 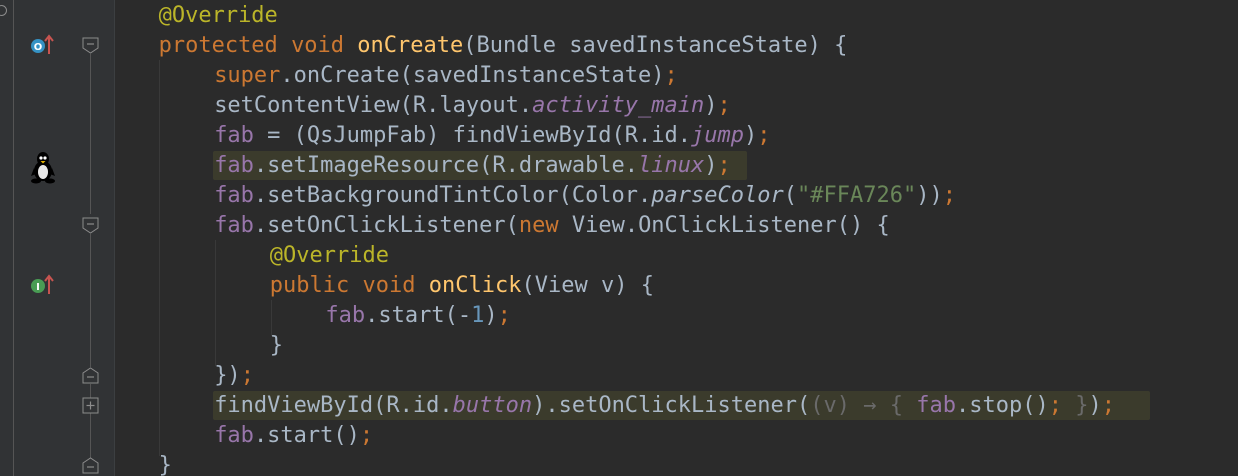 I want to click on code-token: button, so click(x=492, y=405).